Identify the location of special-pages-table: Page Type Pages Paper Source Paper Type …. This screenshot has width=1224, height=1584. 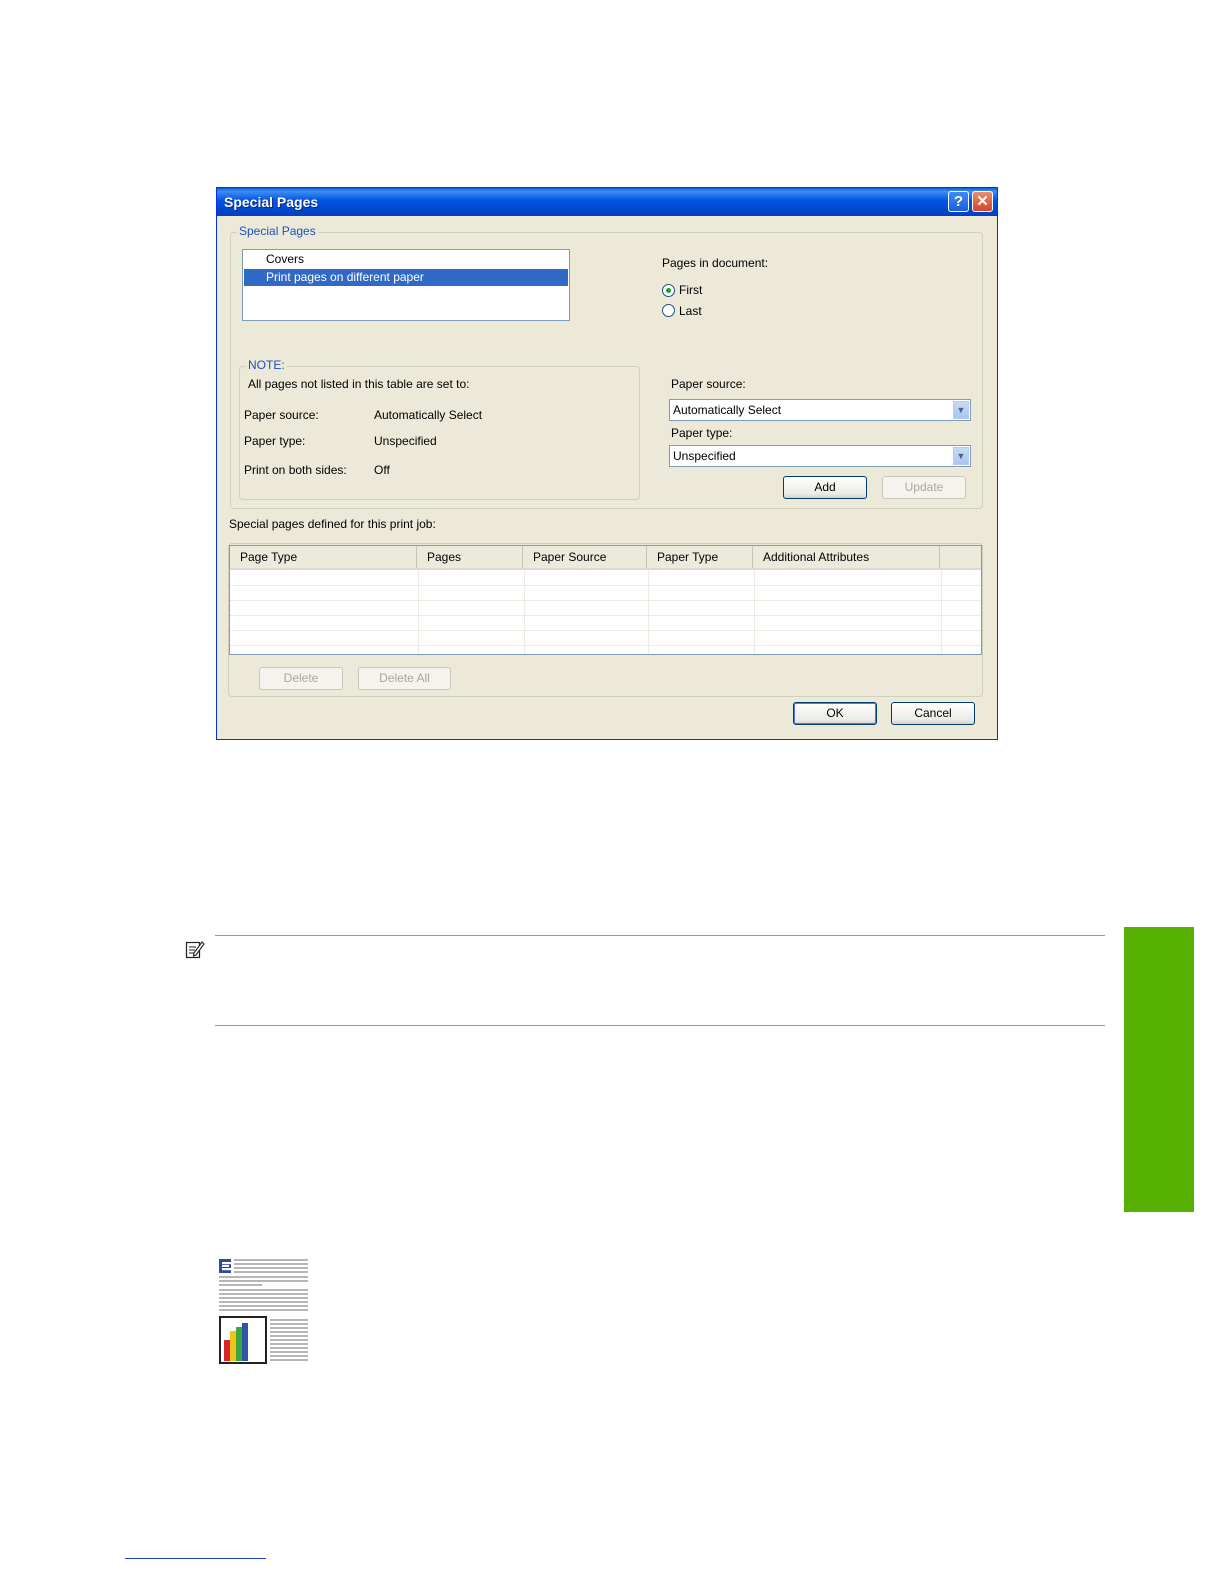
(605, 600).